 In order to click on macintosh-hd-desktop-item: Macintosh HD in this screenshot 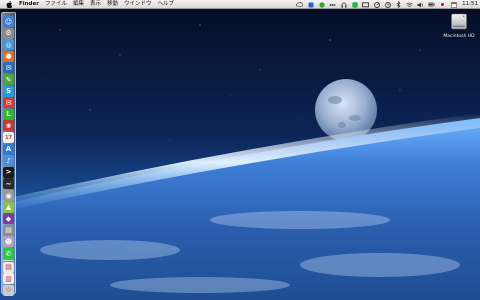, I will do `click(459, 27)`.